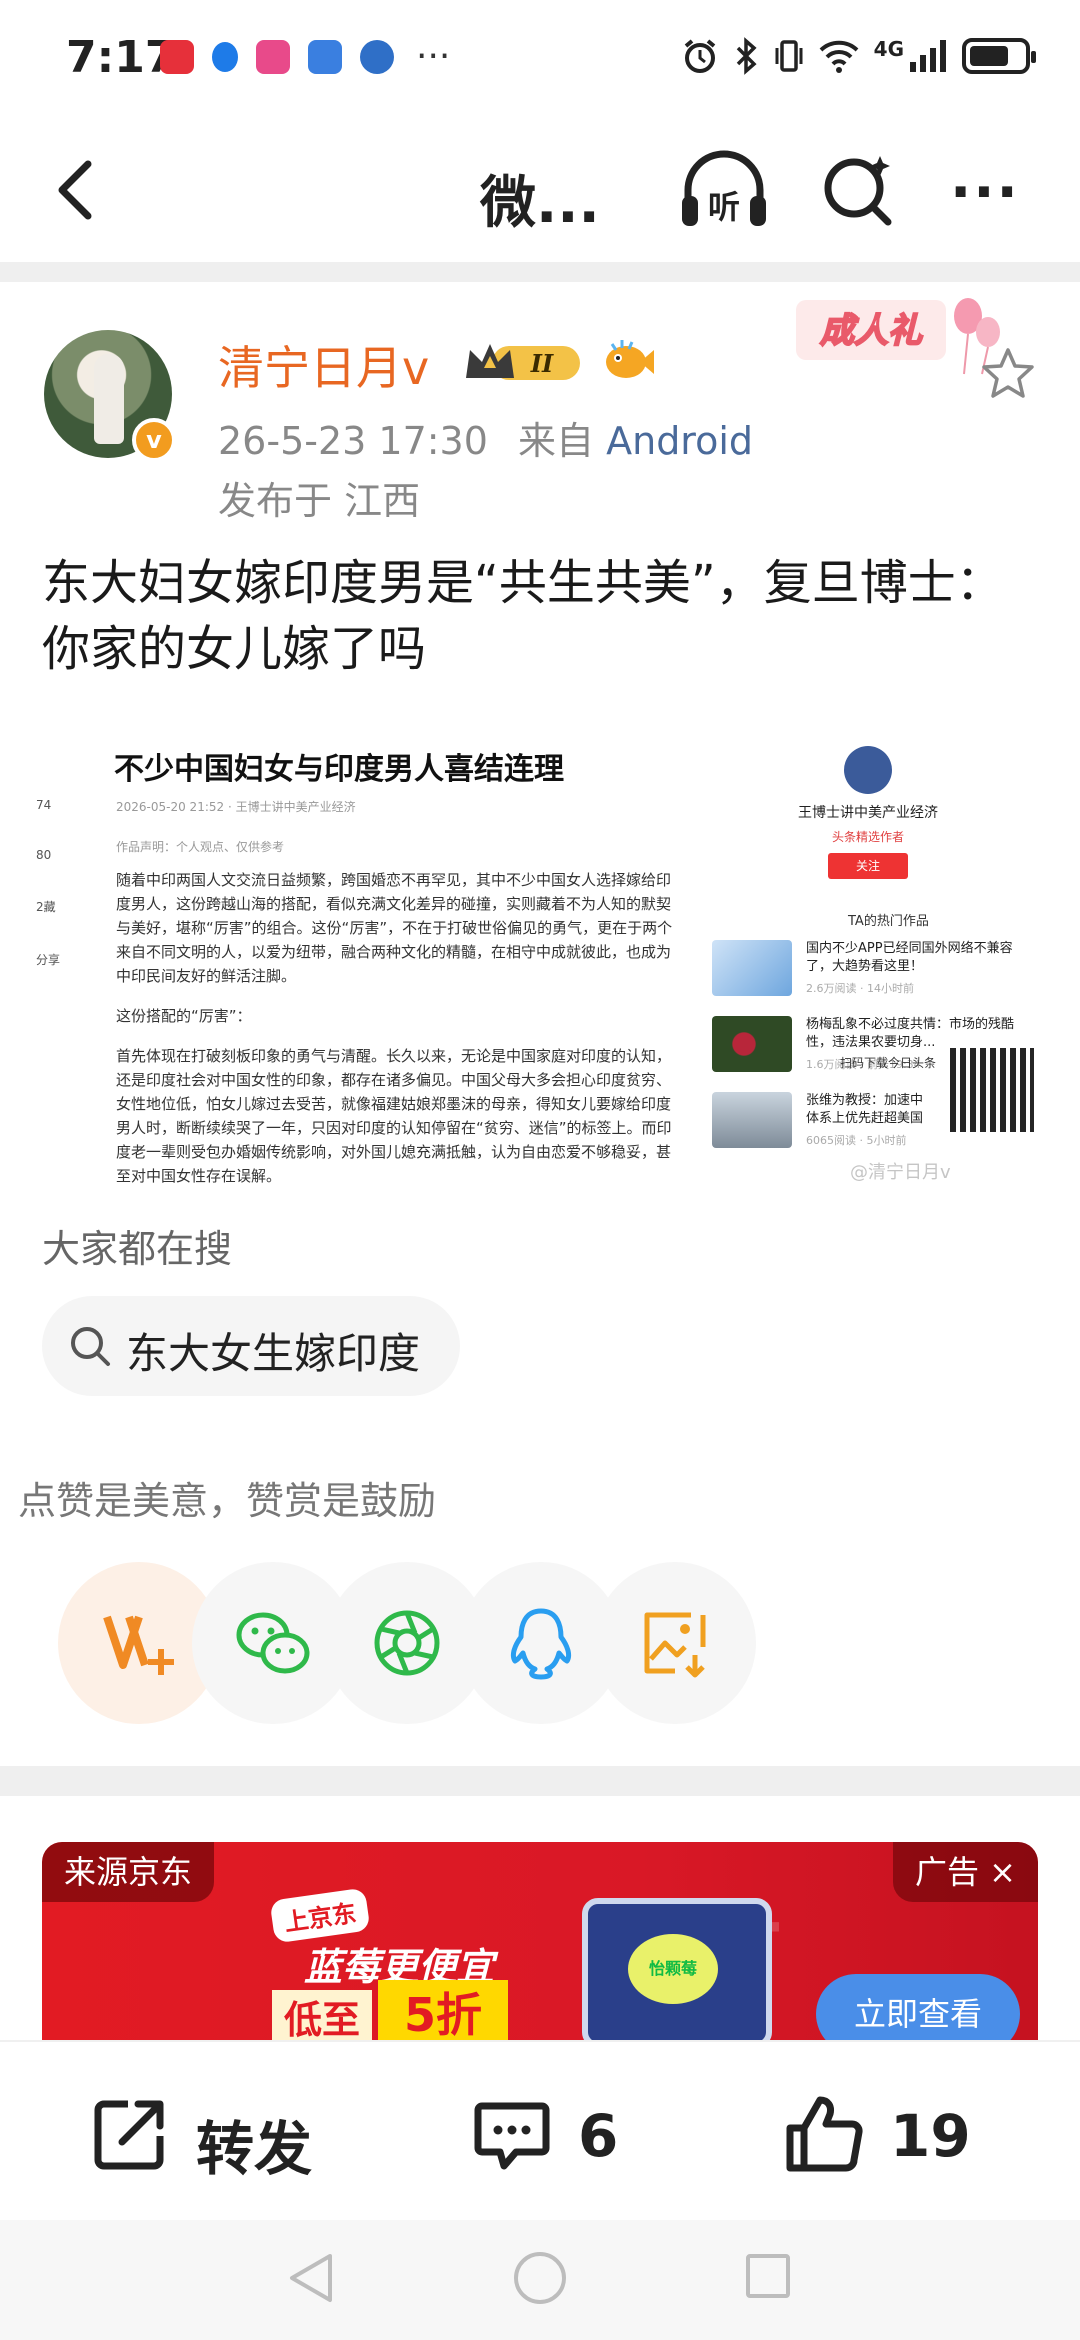 Image resolution: width=1080 pixels, height=2340 pixels. I want to click on hot-works-title: TA的热门作品, so click(888, 921).